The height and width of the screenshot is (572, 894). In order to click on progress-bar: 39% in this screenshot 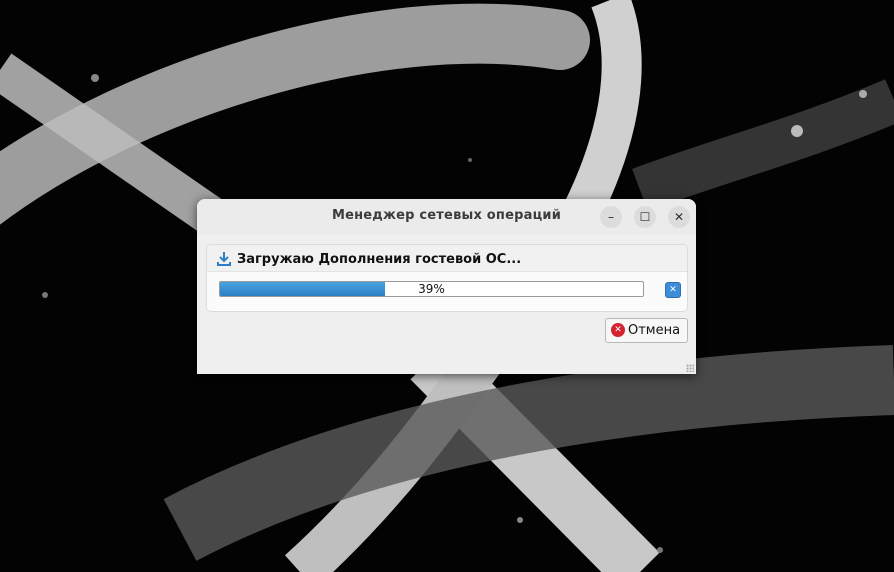, I will do `click(431, 289)`.